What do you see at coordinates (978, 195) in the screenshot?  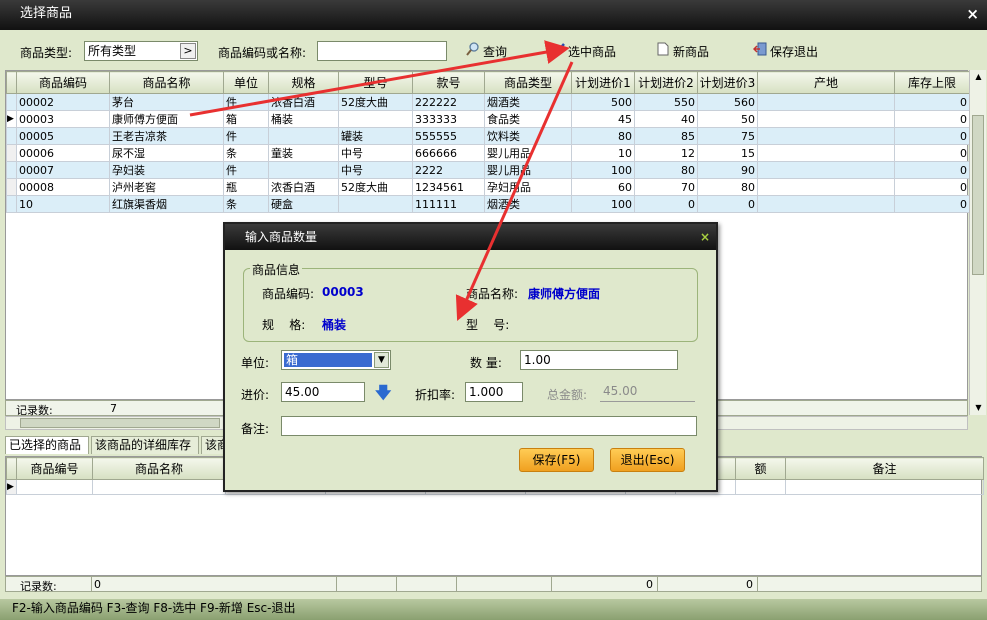 I see `scroll-thumb` at bounding box center [978, 195].